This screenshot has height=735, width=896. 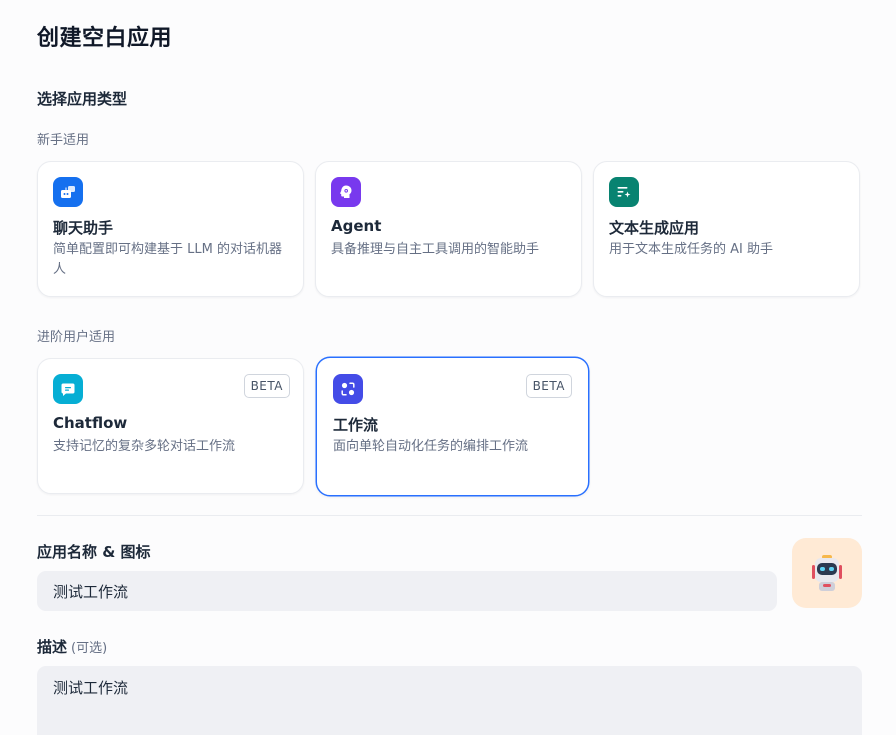 I want to click on card-name: 文本生成应用, so click(x=654, y=228).